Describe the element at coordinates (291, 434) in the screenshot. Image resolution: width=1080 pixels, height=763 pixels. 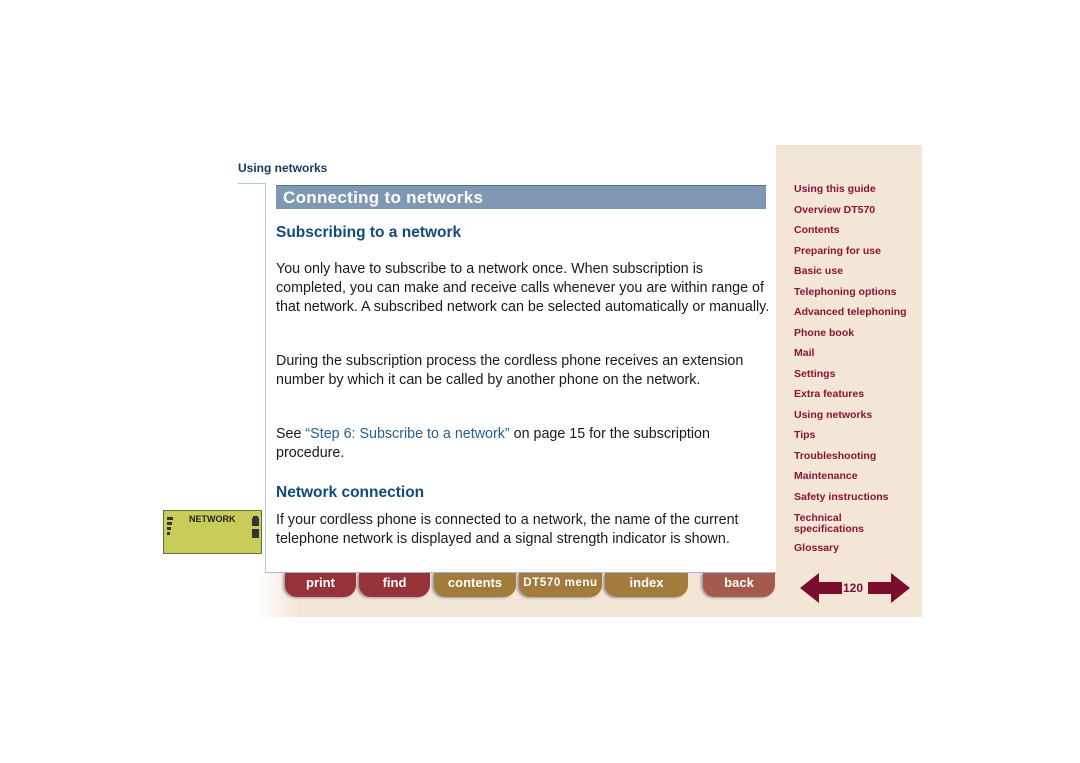
I see `see-also-prefix: See` at that location.